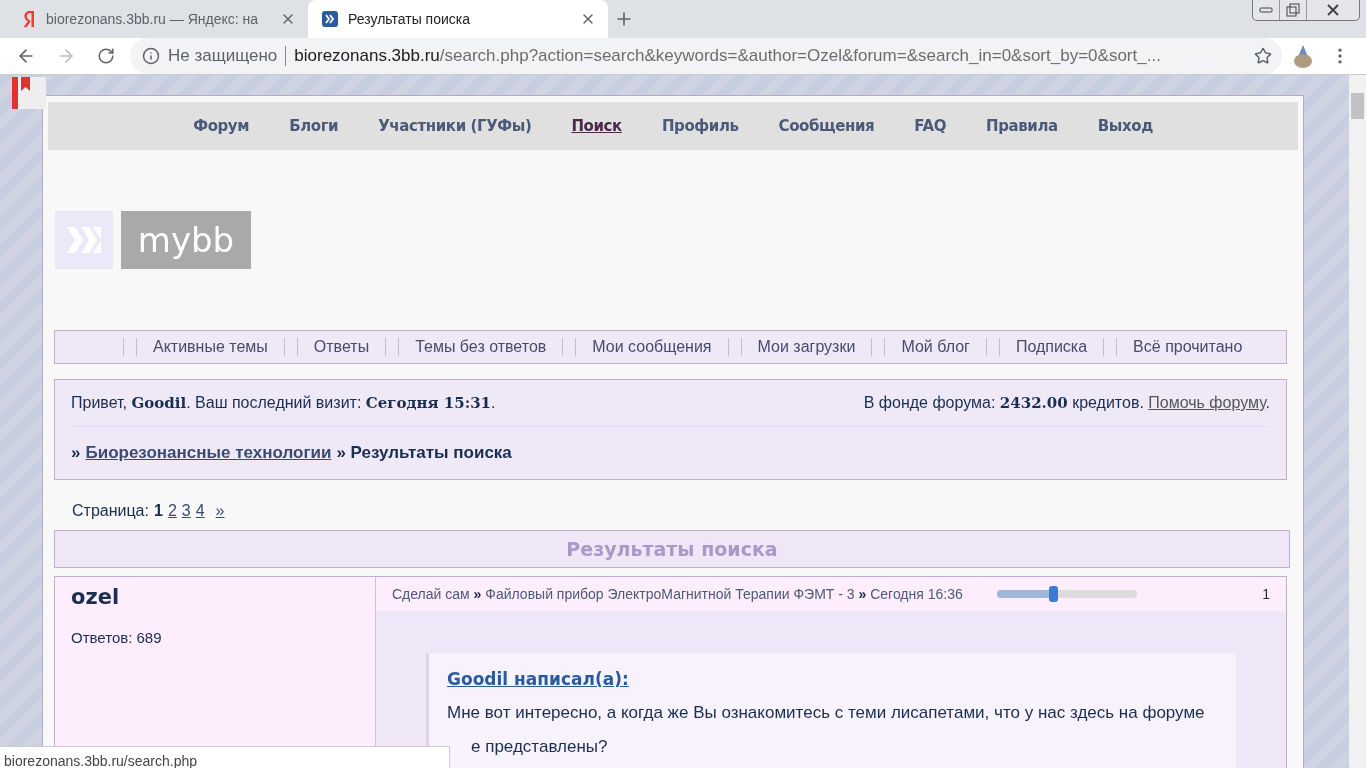 This screenshot has height=768, width=1366. What do you see at coordinates (677, 594) in the screenshot?
I see `post-path: Сделай сам » Файловый прибор ЭлектроМагнитной Терапии ФЭМТ - 3 » Сегодня 16:36` at bounding box center [677, 594].